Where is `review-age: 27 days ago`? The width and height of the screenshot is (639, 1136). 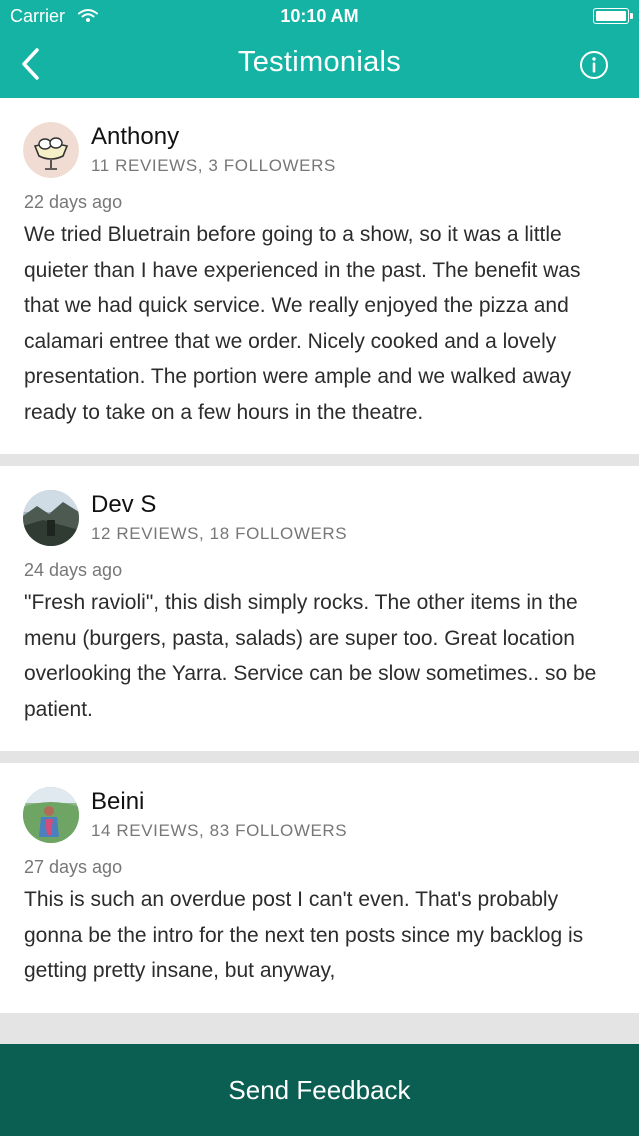
review-age: 27 days ago is located at coordinates (73, 867).